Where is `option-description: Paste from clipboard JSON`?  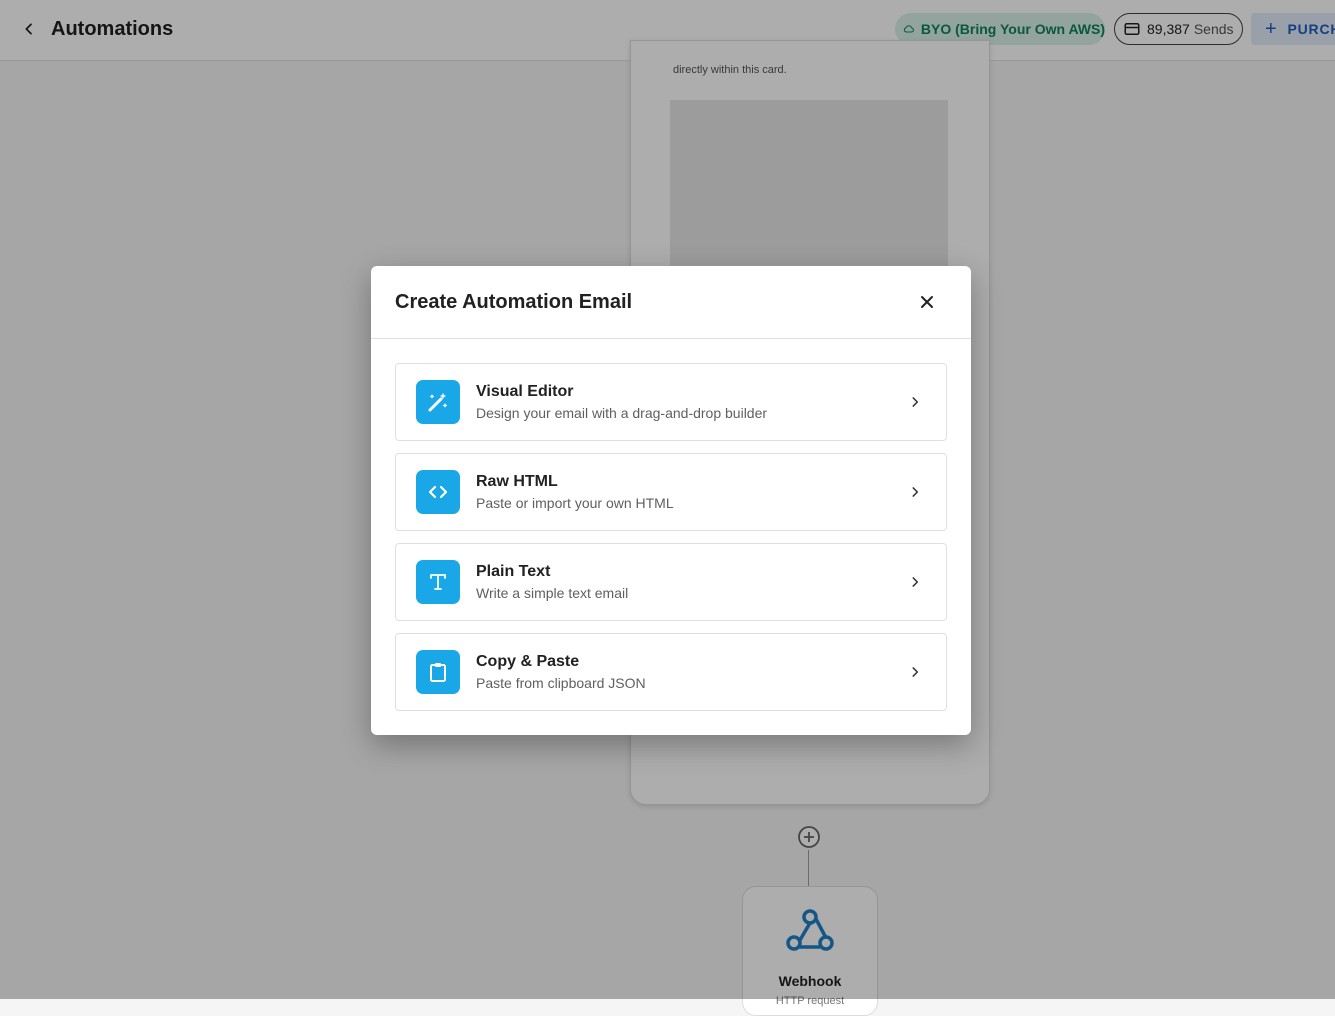 option-description: Paste from clipboard JSON is located at coordinates (561, 683).